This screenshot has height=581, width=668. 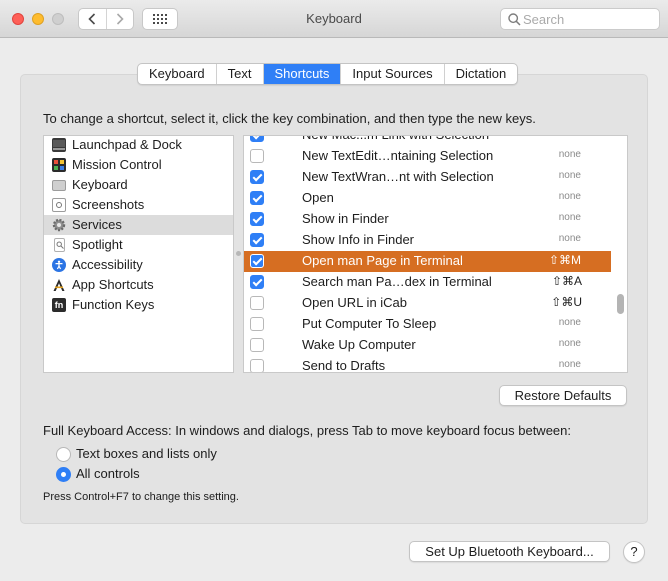 I want to click on chevron-left-icon, so click(x=92, y=19).